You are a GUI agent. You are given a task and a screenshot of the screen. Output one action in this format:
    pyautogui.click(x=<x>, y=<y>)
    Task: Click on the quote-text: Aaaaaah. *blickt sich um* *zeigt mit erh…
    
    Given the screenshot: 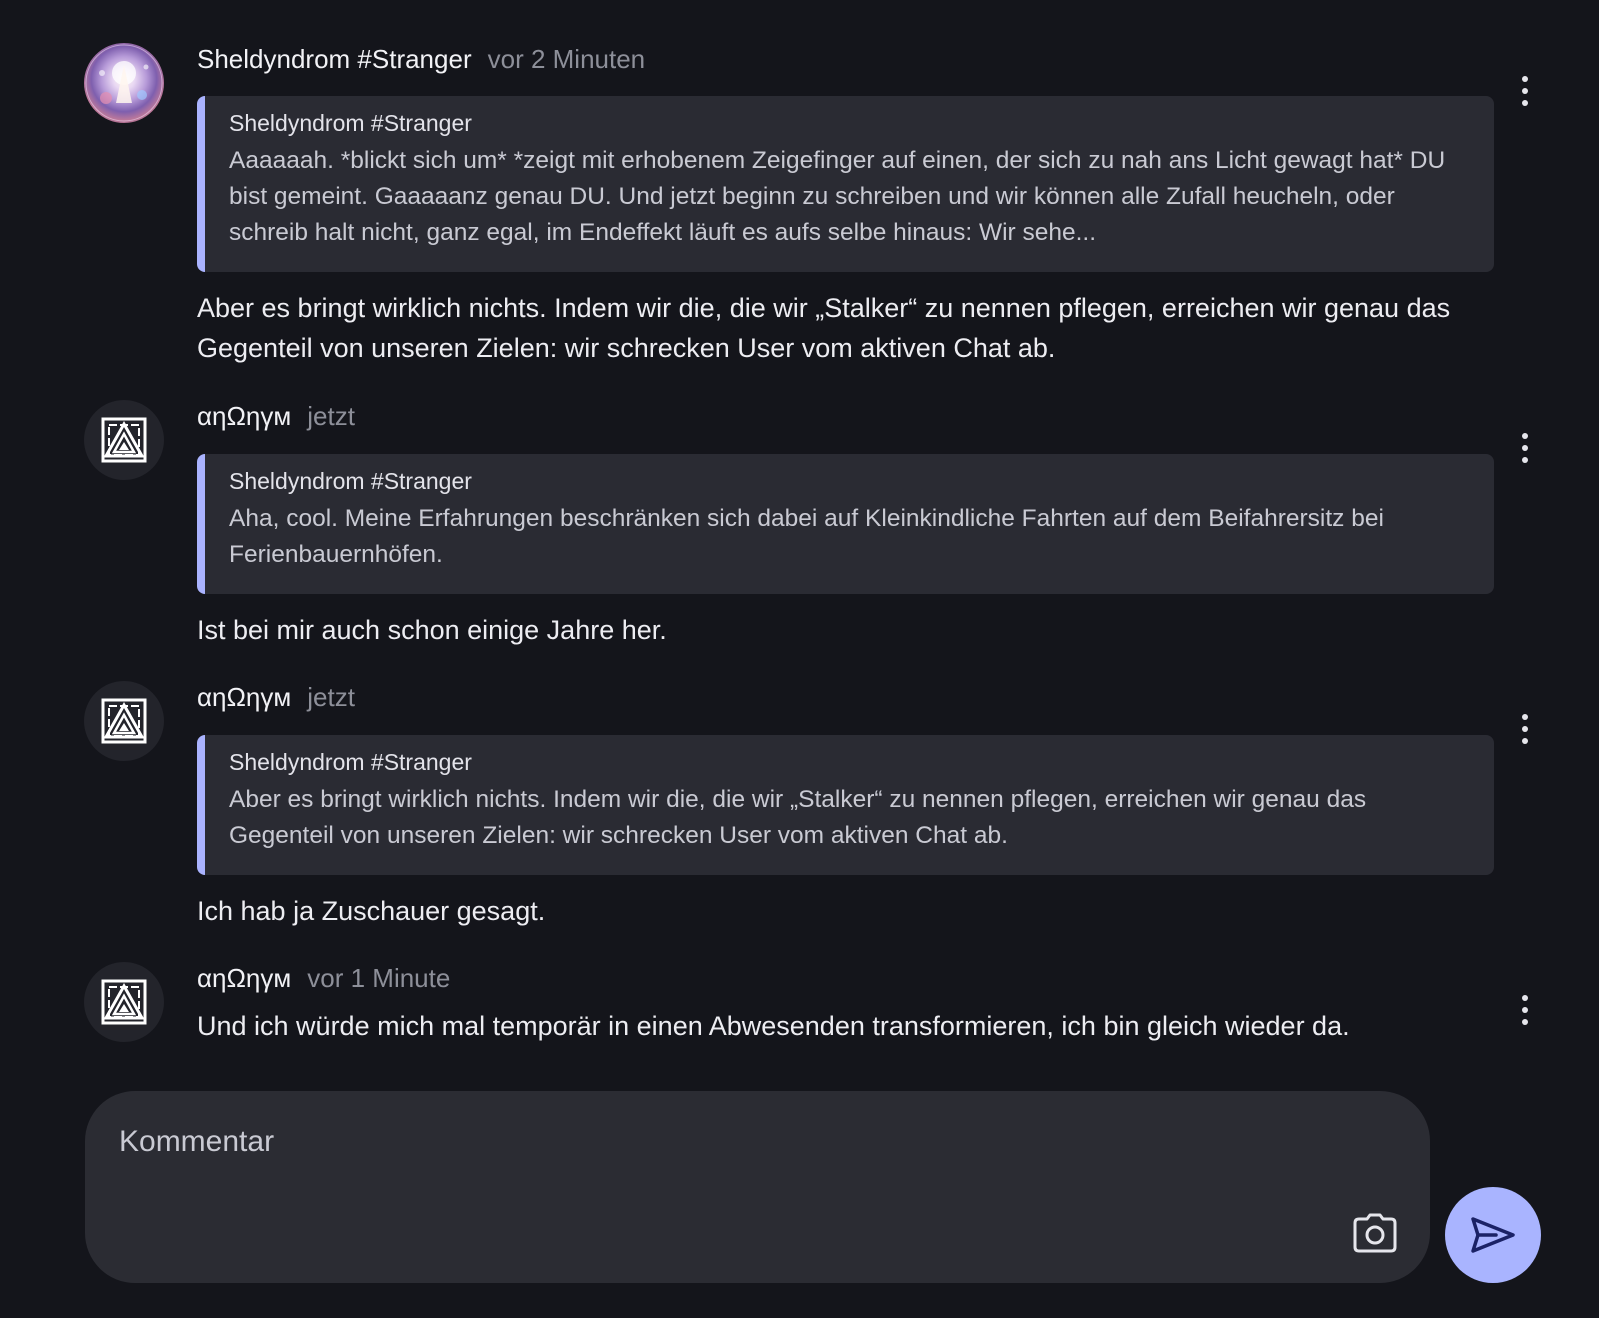 What is the action you would take?
    pyautogui.click(x=837, y=196)
    